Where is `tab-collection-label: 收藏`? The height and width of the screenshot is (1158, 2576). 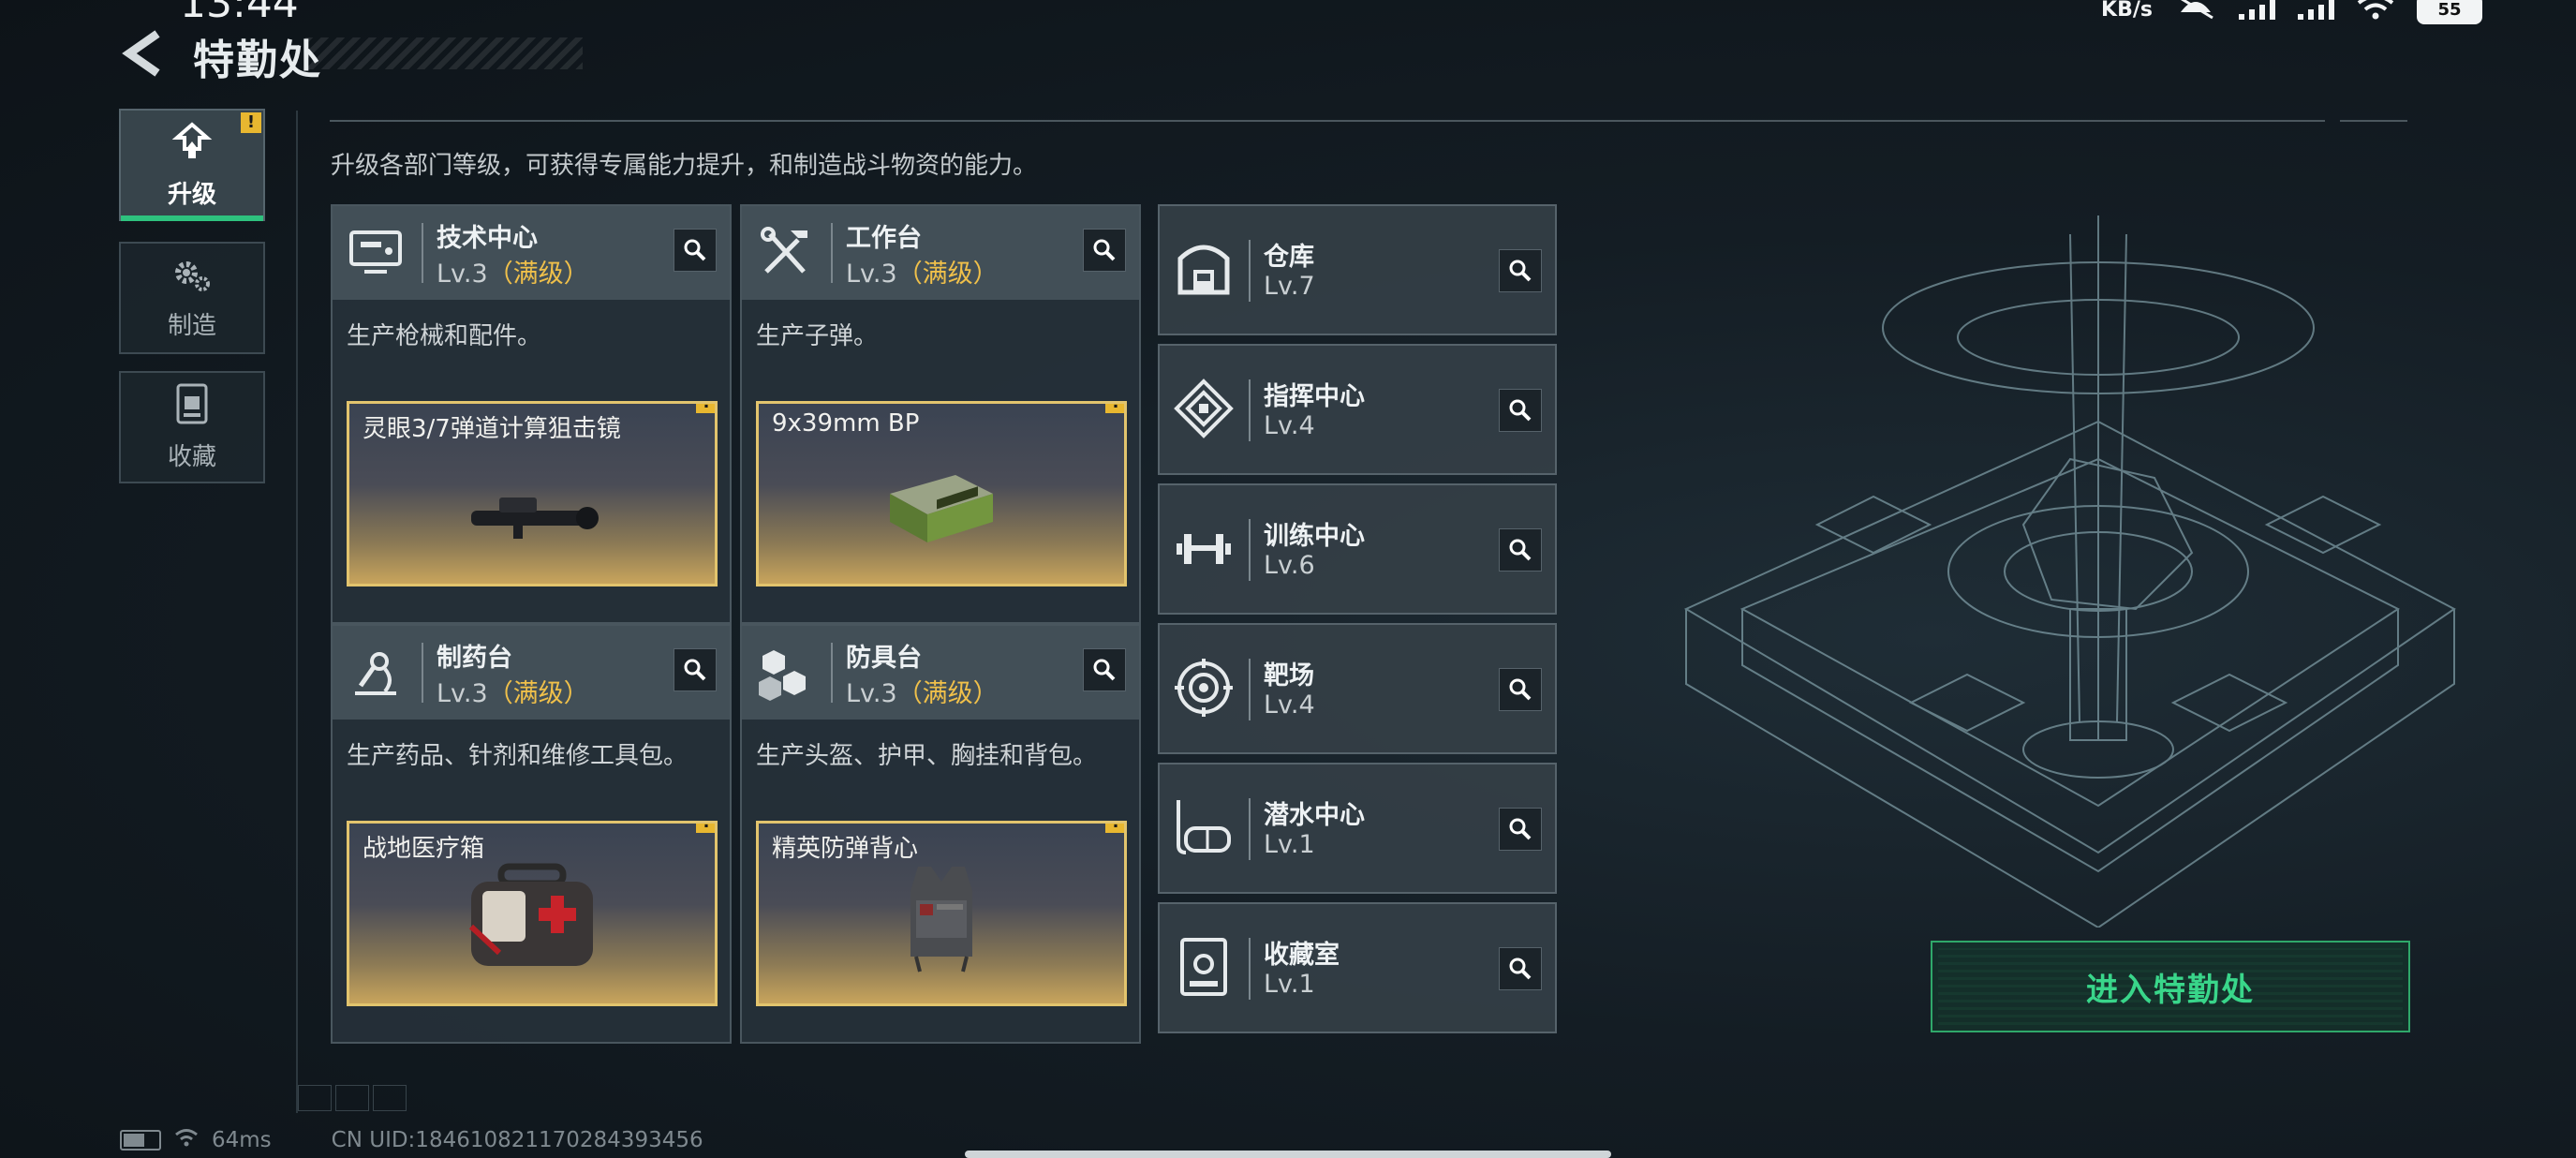
tab-collection-label: 收藏 is located at coordinates (192, 456).